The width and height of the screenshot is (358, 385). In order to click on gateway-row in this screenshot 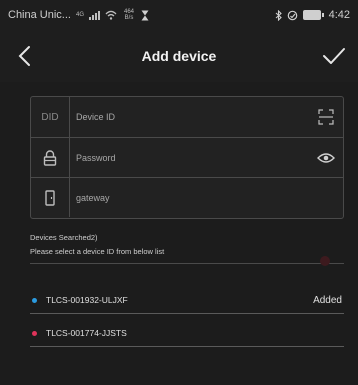, I will do `click(187, 197)`.